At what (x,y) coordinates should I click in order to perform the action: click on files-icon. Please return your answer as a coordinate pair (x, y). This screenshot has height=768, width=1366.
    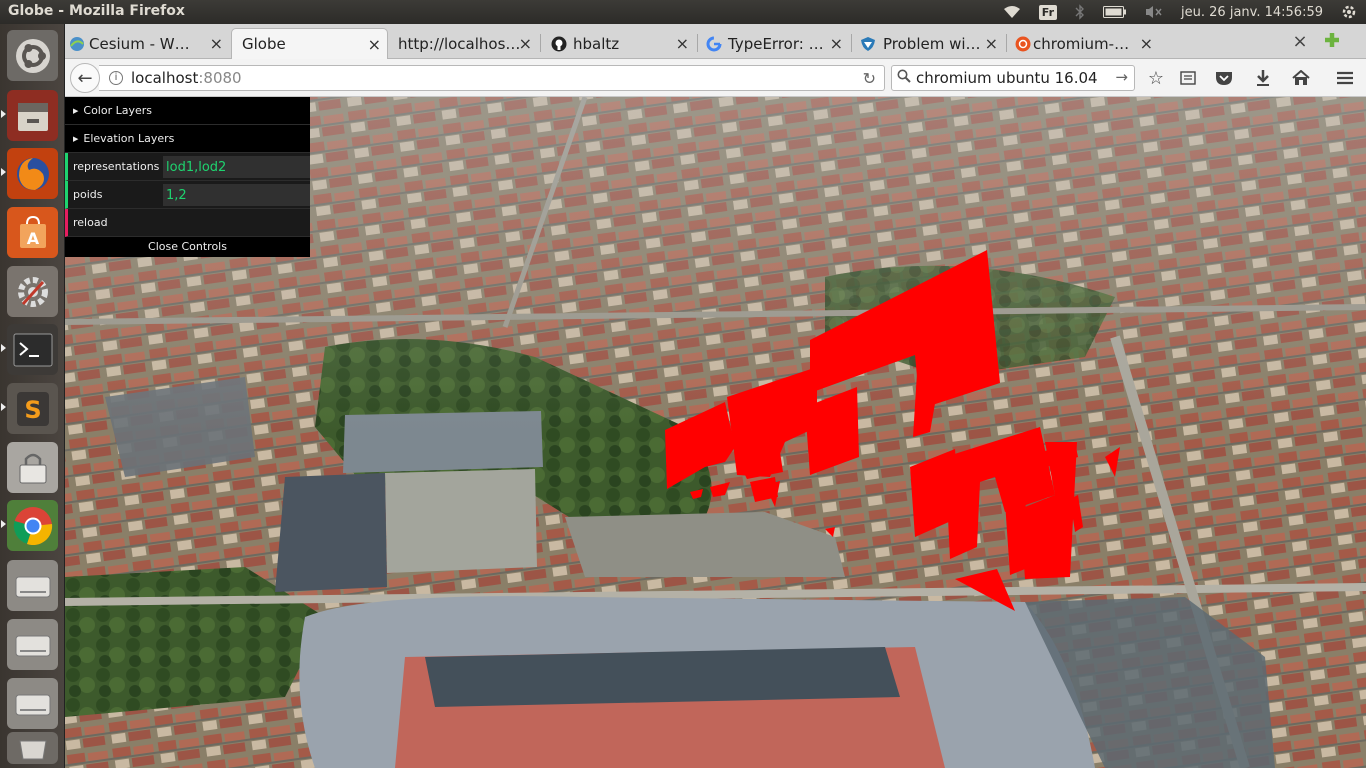
    Looking at the image, I should click on (29, 115).